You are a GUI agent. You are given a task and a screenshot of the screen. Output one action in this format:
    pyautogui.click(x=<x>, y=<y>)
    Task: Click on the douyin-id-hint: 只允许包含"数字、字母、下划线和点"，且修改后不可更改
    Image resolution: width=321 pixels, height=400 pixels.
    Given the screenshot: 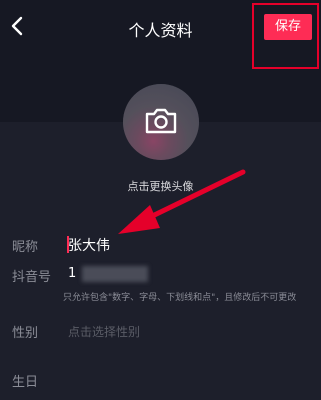 What is the action you would take?
    pyautogui.click(x=180, y=298)
    